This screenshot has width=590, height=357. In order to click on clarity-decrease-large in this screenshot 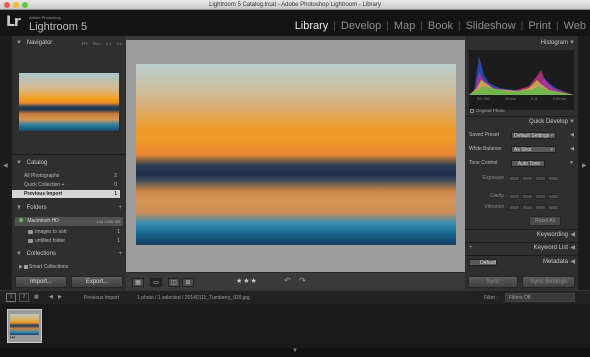, I will do `click(514, 196)`.